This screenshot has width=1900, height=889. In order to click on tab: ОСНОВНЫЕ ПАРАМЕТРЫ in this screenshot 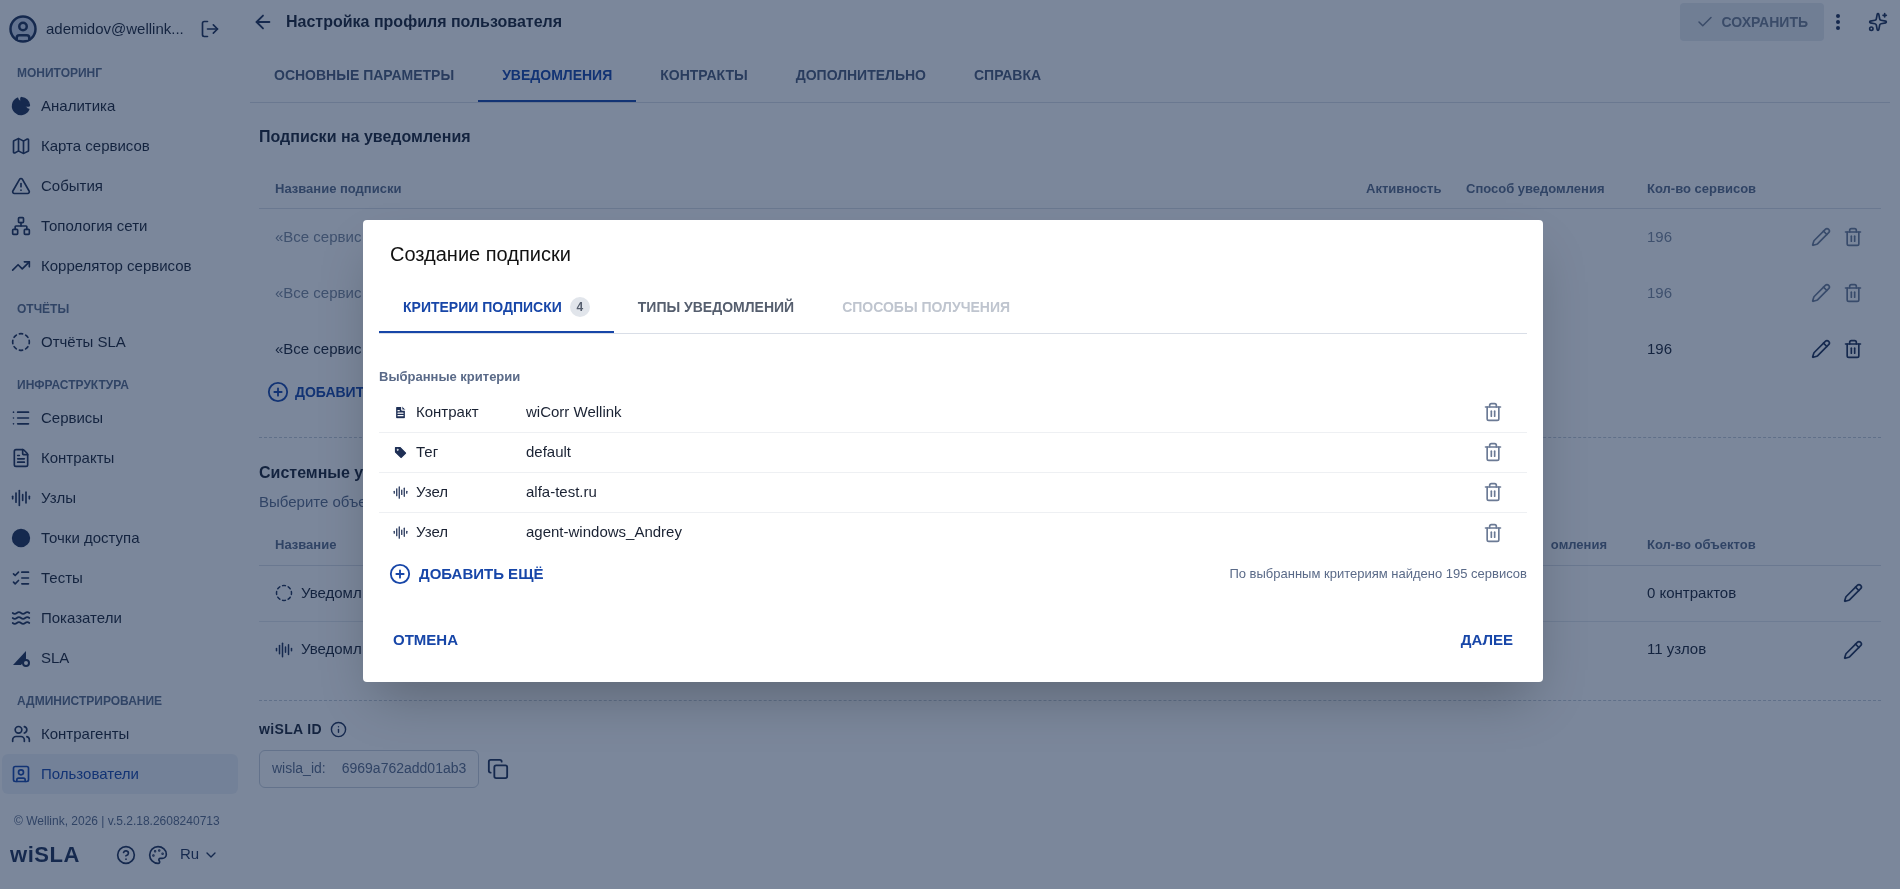, I will do `click(364, 76)`.